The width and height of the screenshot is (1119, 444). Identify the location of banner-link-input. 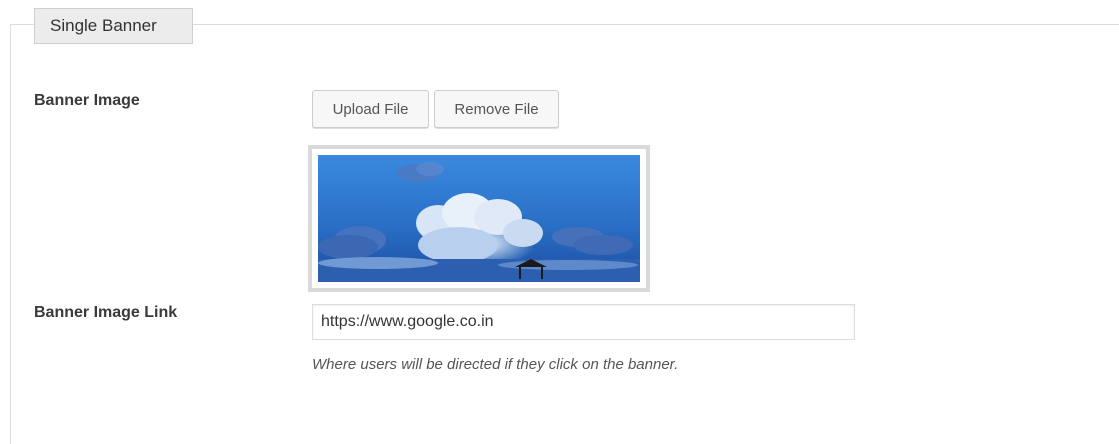
(583, 322).